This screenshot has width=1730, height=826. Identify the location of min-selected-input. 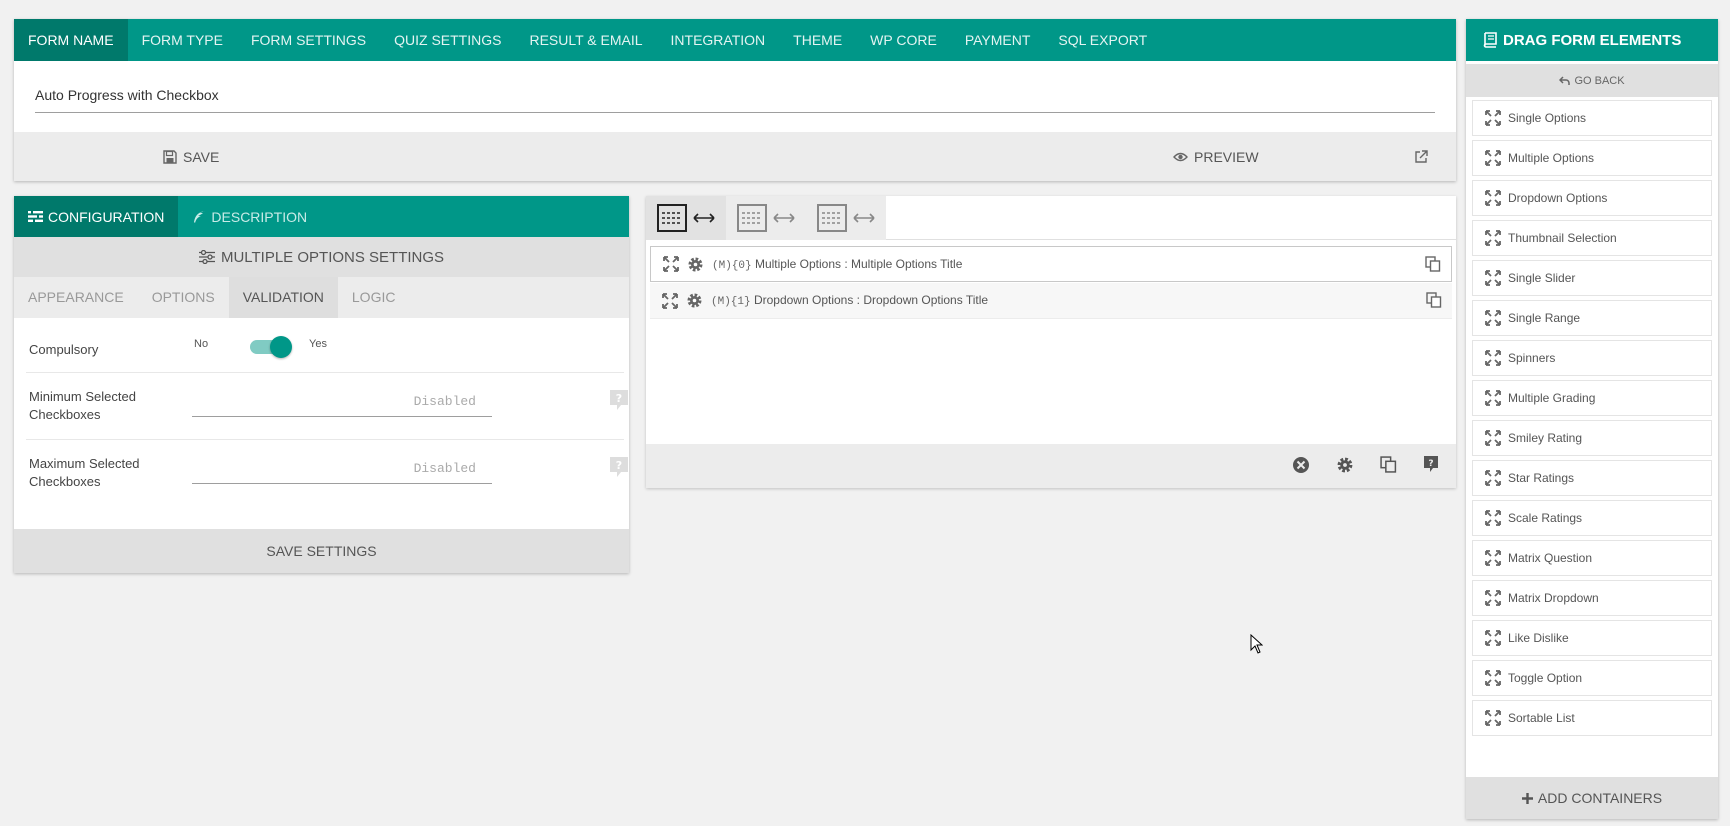
(342, 402).